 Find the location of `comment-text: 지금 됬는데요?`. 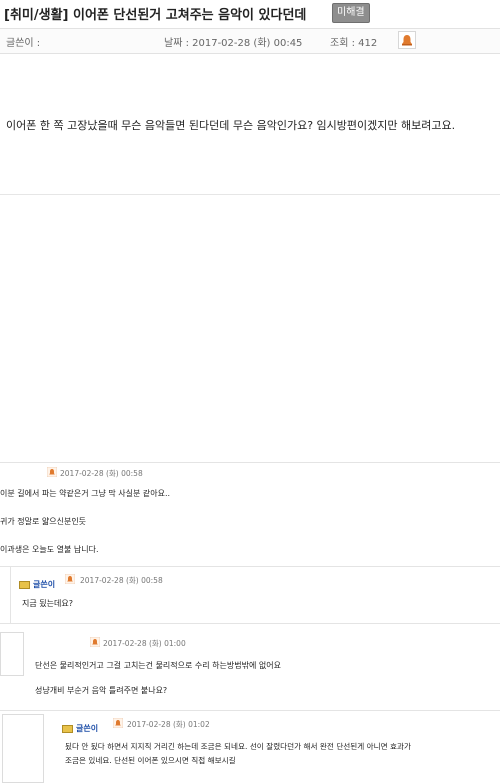

comment-text: 지금 됬는데요? is located at coordinates (47, 603).